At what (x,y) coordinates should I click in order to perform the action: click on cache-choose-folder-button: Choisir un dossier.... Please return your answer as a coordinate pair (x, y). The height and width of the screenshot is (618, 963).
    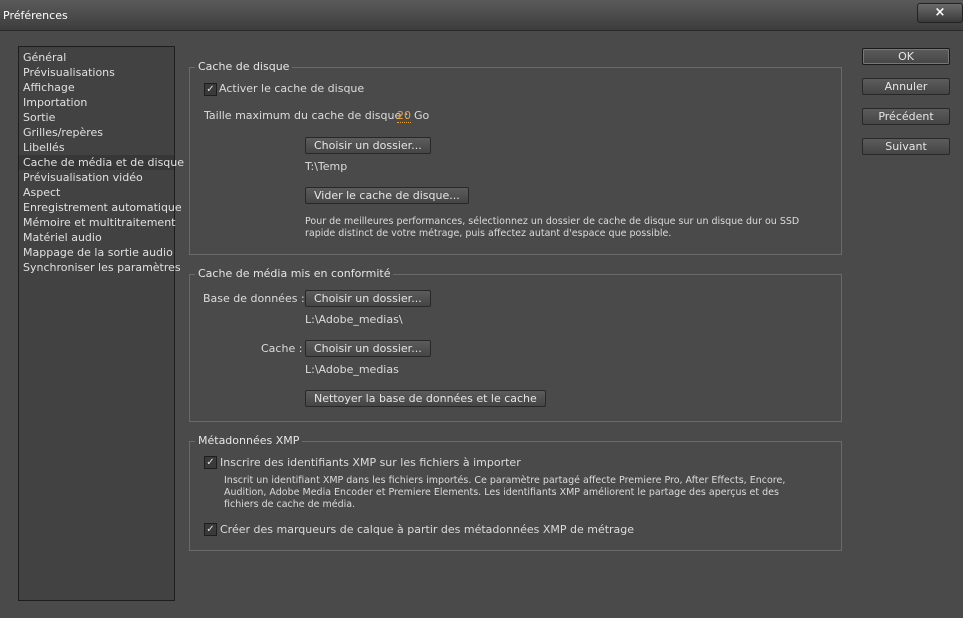
    Looking at the image, I should click on (368, 348).